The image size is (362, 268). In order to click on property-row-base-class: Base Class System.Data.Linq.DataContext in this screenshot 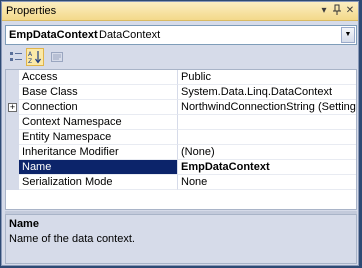, I will do `click(181, 92)`.